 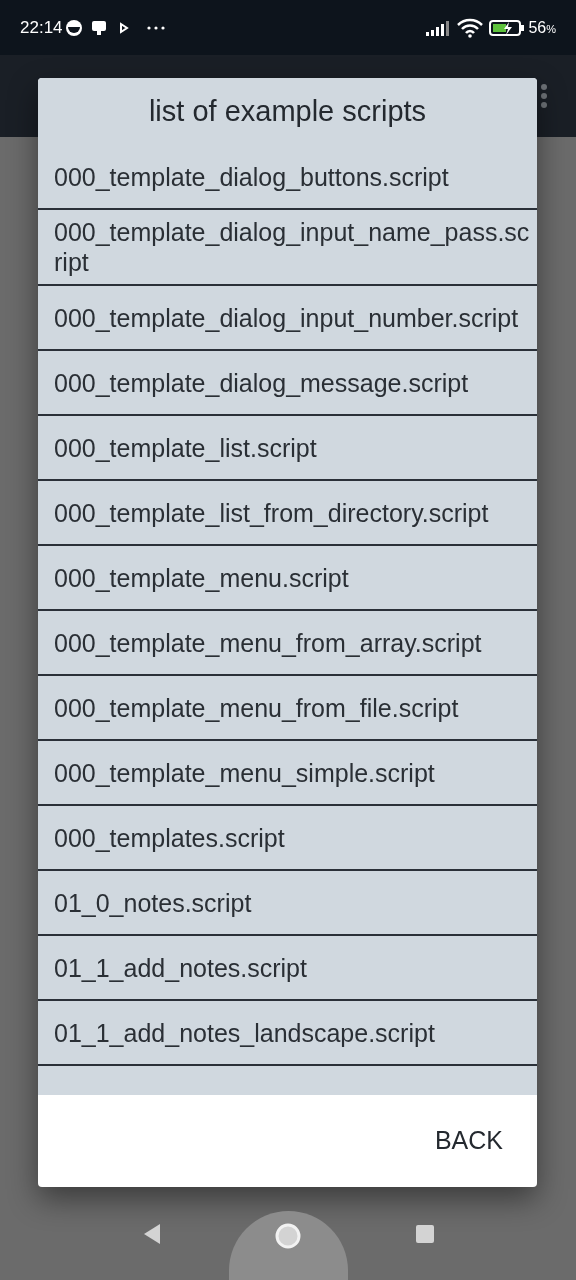 What do you see at coordinates (287, 111) in the screenshot?
I see `dialog-title: list of example scripts` at bounding box center [287, 111].